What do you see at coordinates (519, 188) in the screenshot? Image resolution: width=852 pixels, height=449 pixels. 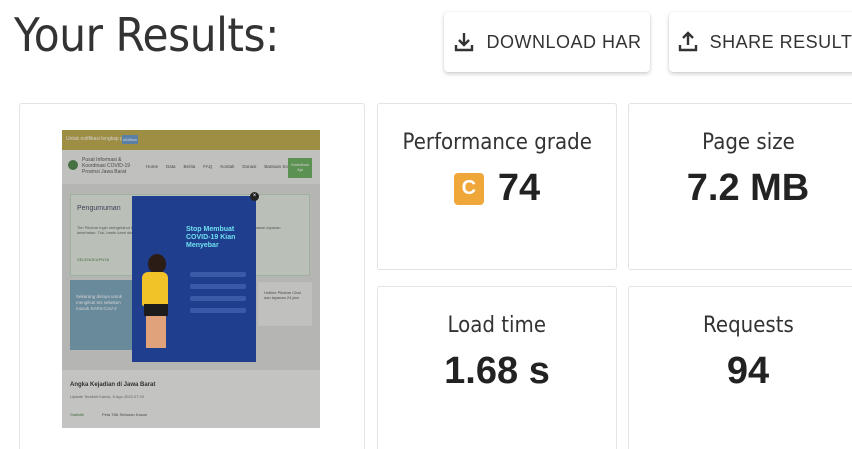 I see `performance-grade-value: 74` at bounding box center [519, 188].